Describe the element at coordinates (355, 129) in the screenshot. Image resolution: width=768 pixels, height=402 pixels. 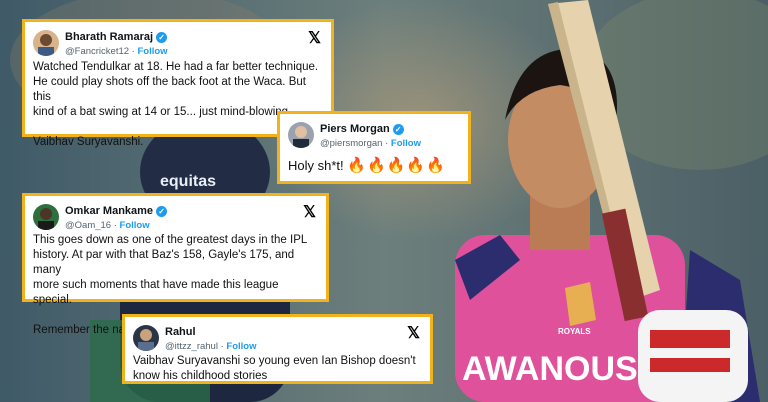
I see `author-name: Piers Morgan` at that location.